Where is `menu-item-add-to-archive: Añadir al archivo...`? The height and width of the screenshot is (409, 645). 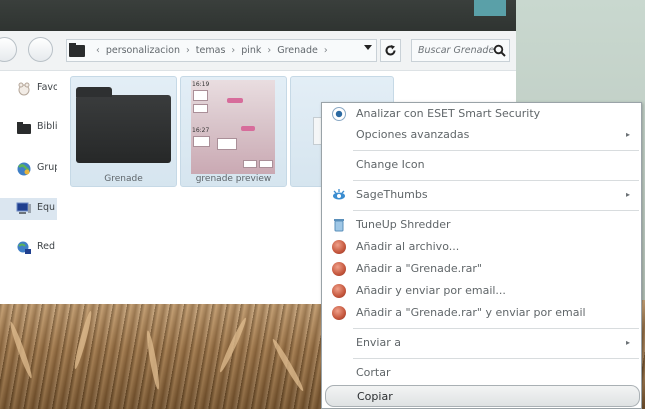 menu-item-add-to-archive: Añadir al archivo... is located at coordinates (482, 247).